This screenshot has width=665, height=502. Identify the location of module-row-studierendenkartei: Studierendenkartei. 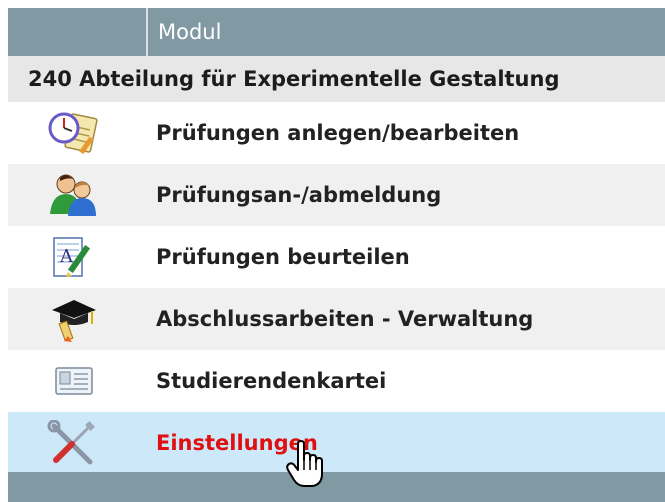
(336, 381).